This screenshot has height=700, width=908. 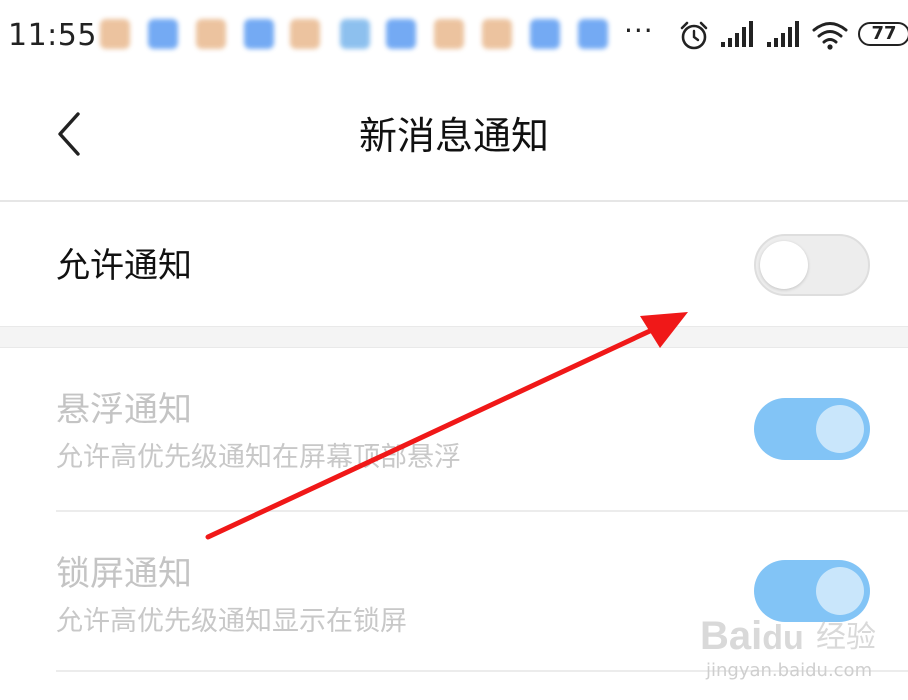 What do you see at coordinates (812, 591) in the screenshot?
I see `lockscreen-notification-toggle` at bounding box center [812, 591].